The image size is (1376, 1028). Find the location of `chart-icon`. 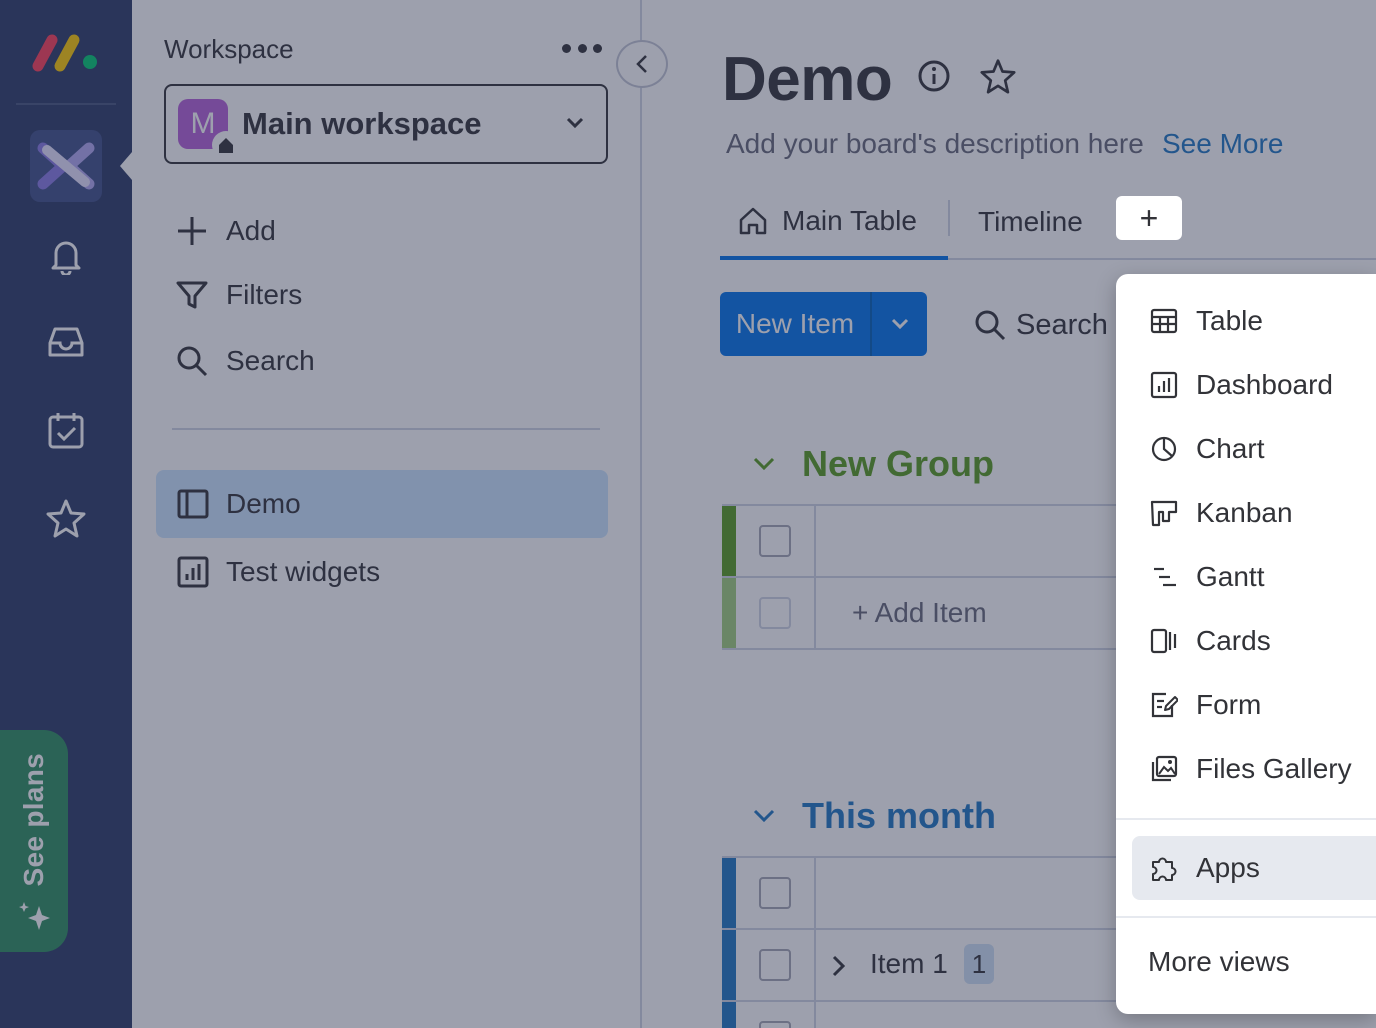

chart-icon is located at coordinates (1164, 449).